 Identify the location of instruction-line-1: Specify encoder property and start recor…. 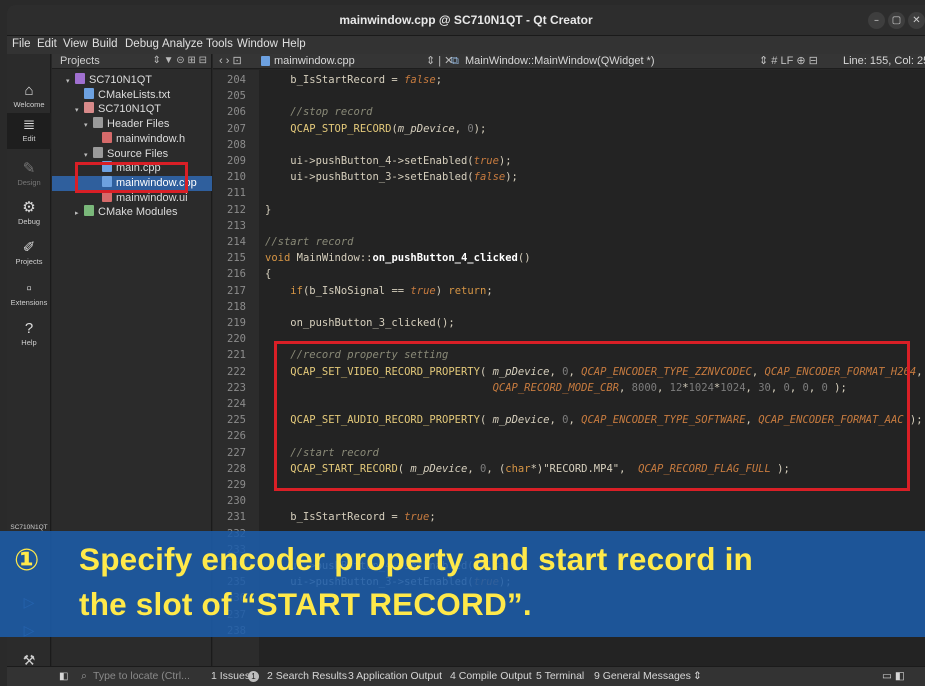
(416, 559).